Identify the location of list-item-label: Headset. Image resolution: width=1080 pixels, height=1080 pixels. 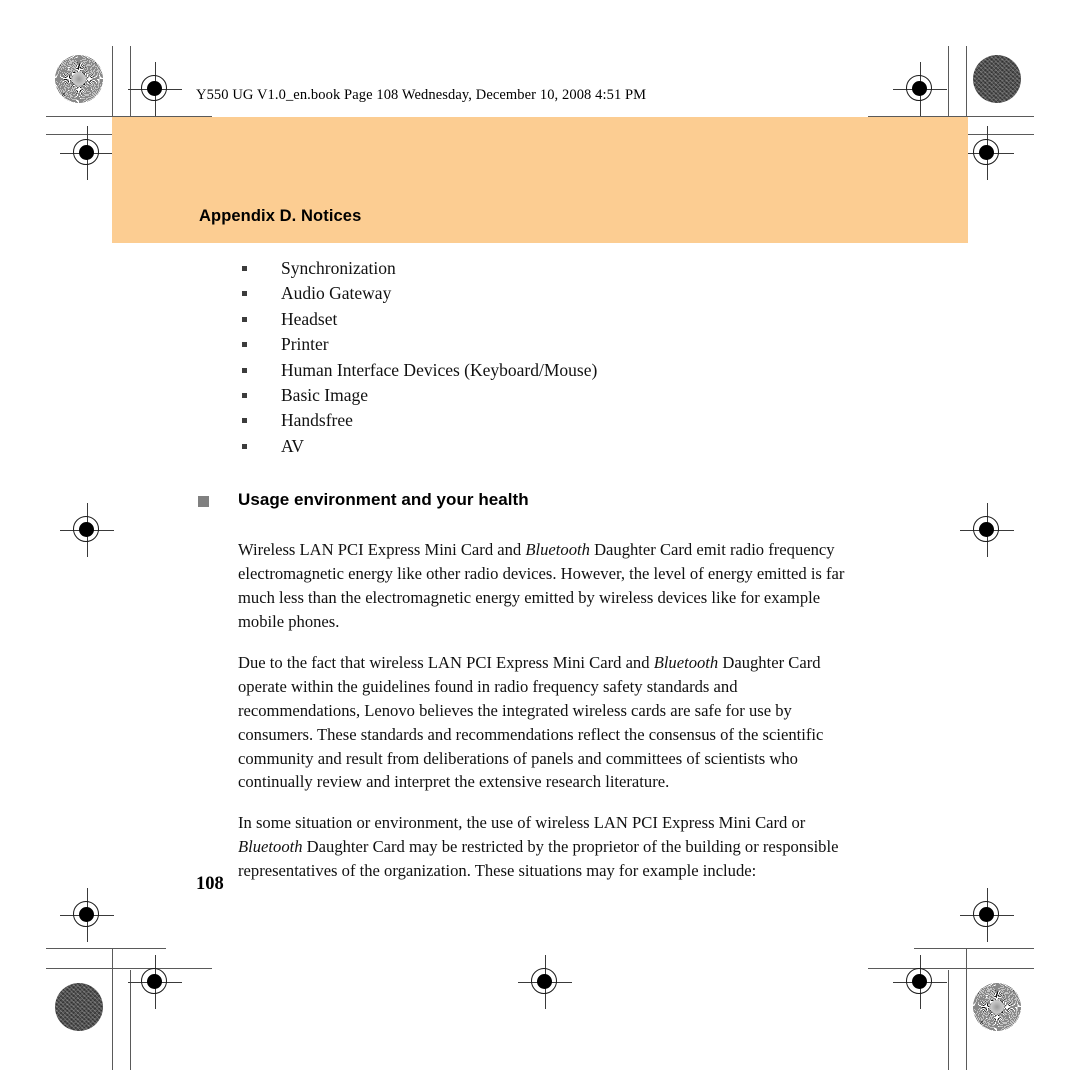
(309, 318).